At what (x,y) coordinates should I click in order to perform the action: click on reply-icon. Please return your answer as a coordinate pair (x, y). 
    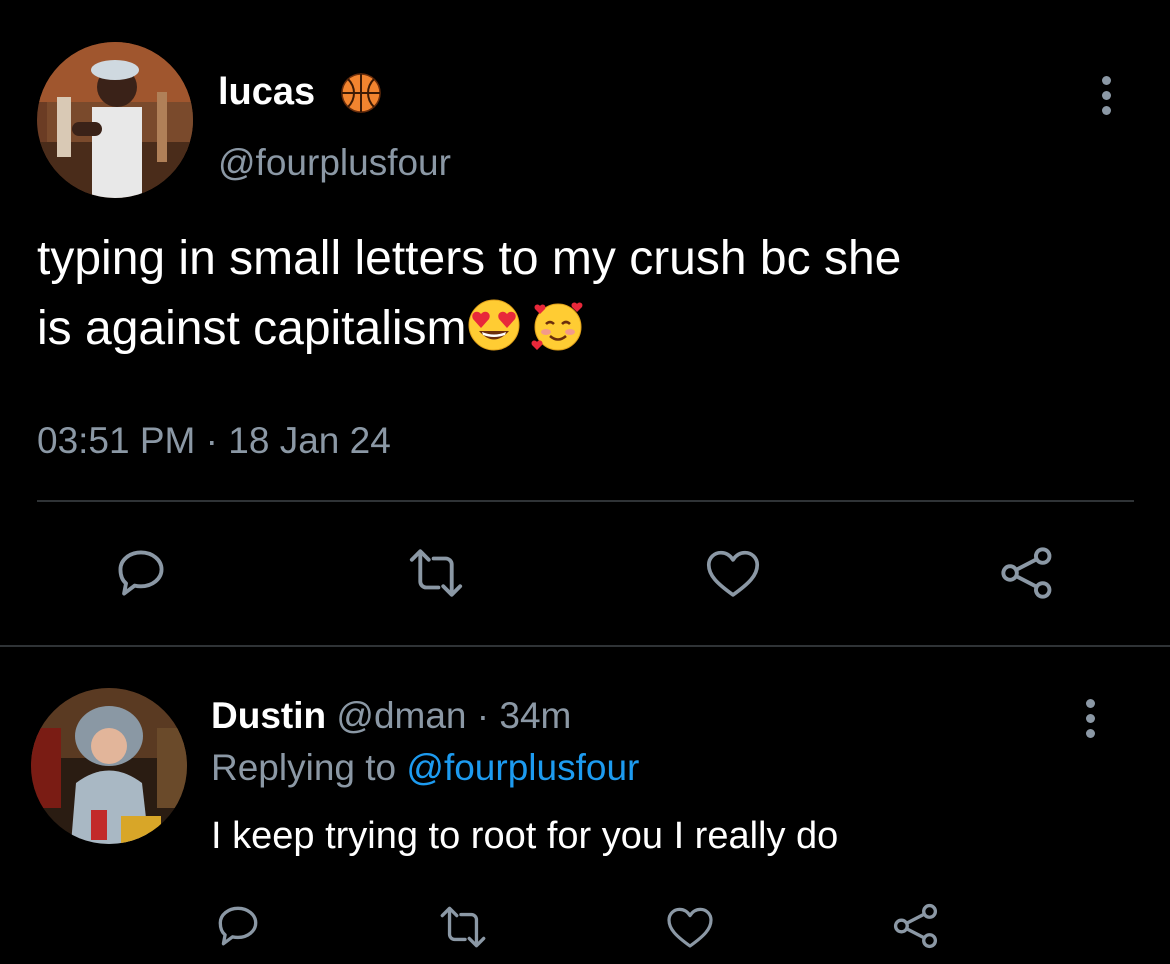
    Looking at the image, I should click on (141, 573).